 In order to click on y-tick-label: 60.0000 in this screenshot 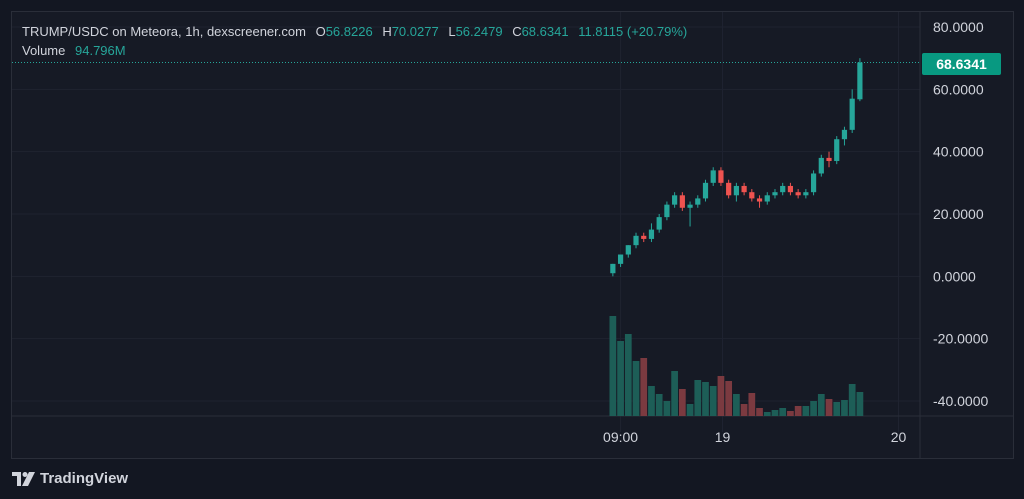, I will do `click(958, 89)`.